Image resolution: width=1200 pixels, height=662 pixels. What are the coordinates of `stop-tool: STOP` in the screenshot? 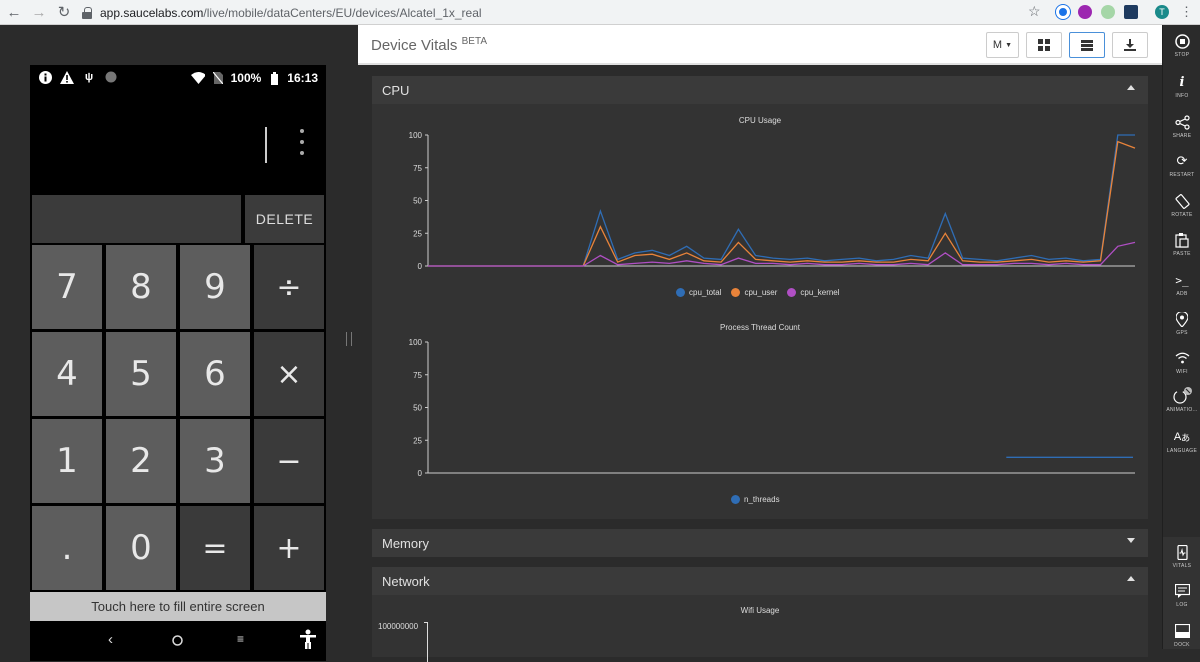 It's located at (1181, 50).